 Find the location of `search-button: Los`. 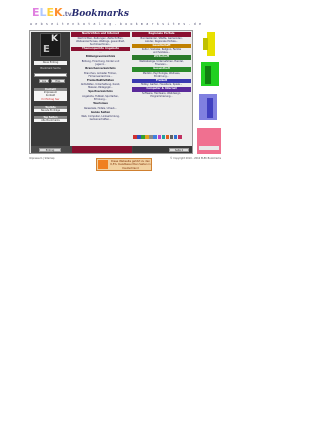

search-button: Los is located at coordinates (44, 81).